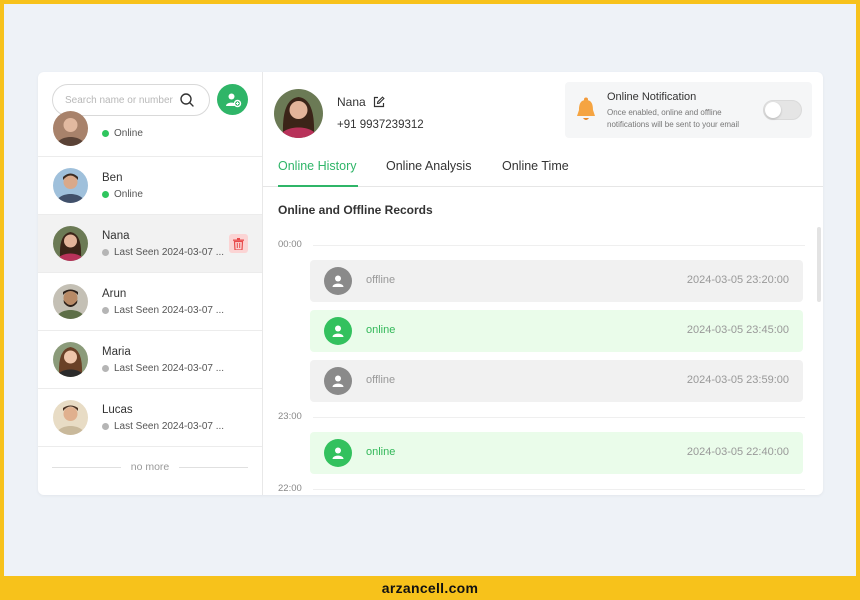 The width and height of the screenshot is (860, 600). Describe the element at coordinates (737, 380) in the screenshot. I see `record-time: 2024-03-05 23:59:00` at that location.